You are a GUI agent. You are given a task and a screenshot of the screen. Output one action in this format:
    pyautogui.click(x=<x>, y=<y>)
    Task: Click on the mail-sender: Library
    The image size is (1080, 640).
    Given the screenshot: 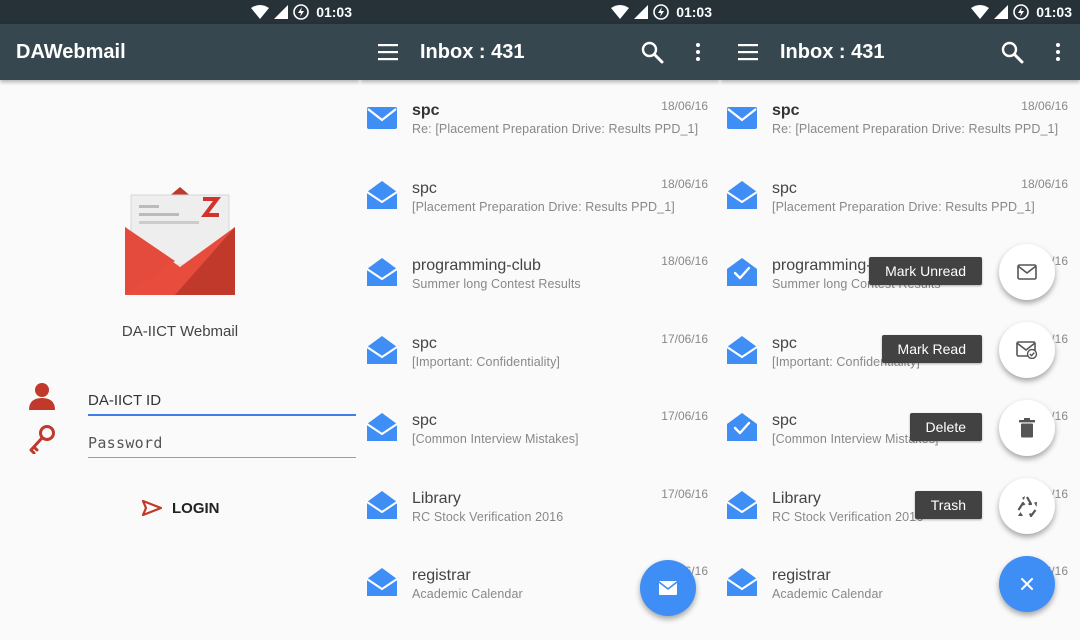 What is the action you would take?
    pyautogui.click(x=436, y=498)
    